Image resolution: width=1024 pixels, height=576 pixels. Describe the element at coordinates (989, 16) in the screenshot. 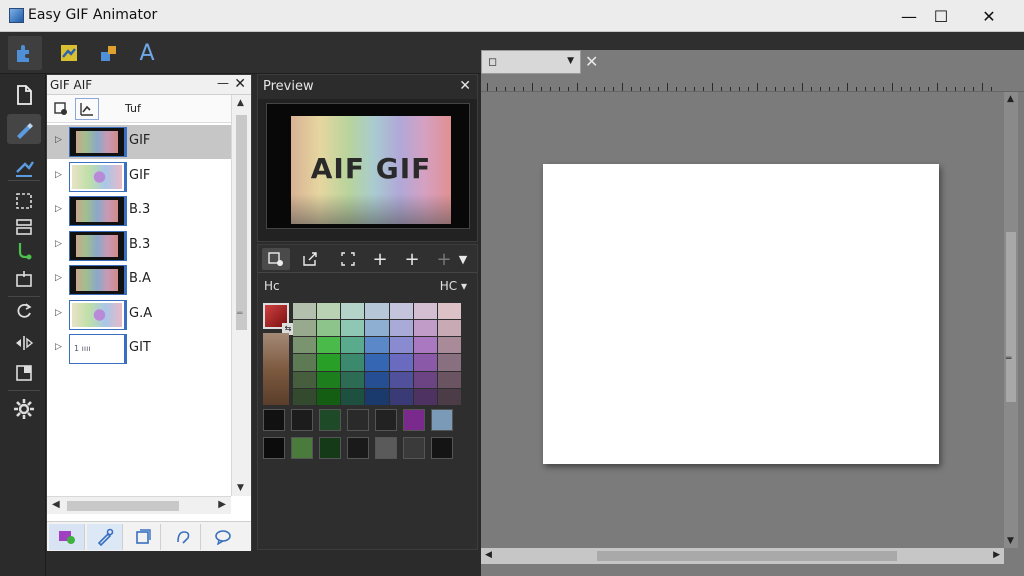

I see `close-button: ✕` at that location.